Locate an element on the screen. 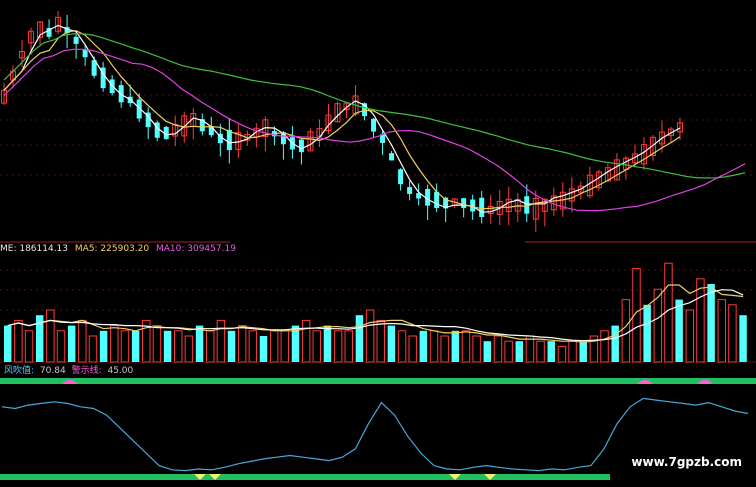 This screenshot has width=756, height=487. volume-value: ME: 186114.13 is located at coordinates (34, 249).